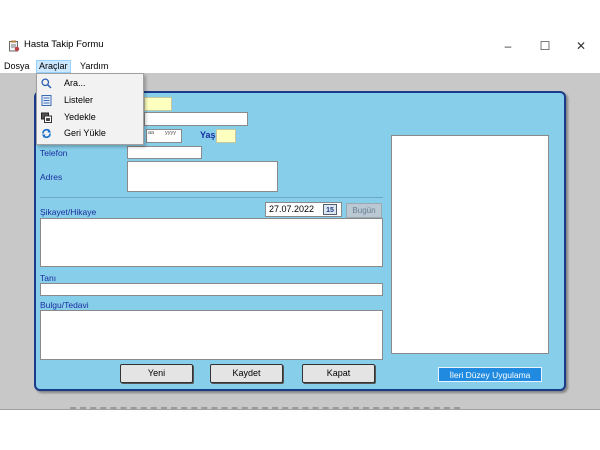 The width and height of the screenshot is (600, 450). I want to click on menu-dosya: Dosya, so click(17, 66).